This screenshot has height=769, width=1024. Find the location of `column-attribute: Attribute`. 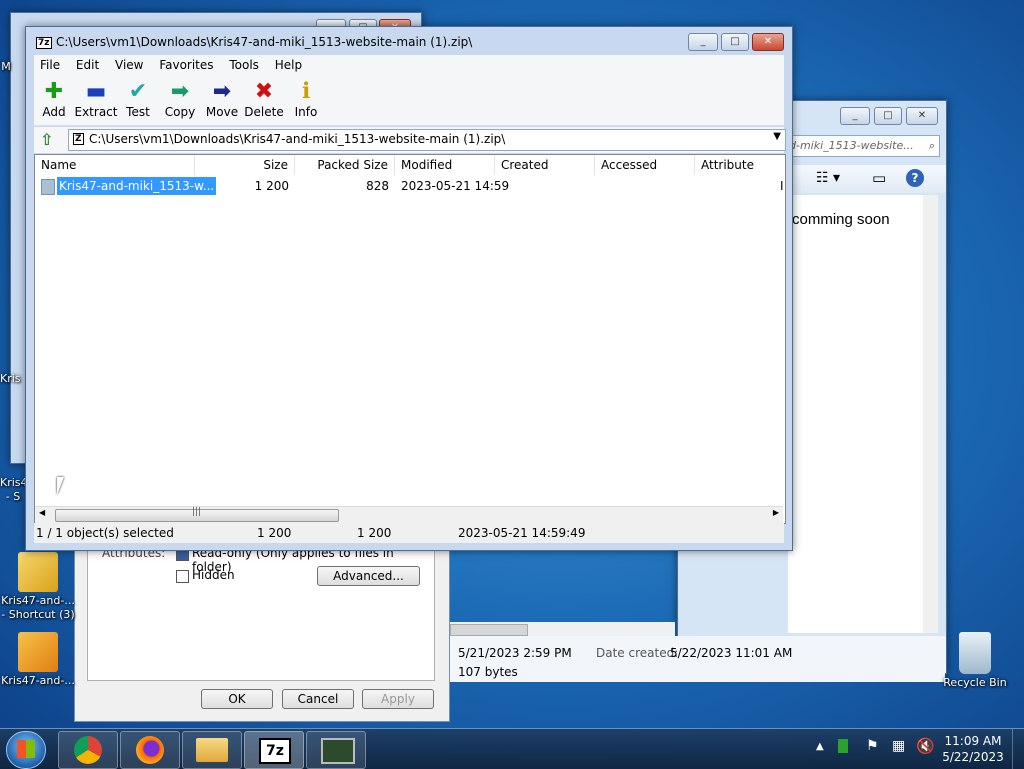

column-attribute: Attribute is located at coordinates (740, 165).